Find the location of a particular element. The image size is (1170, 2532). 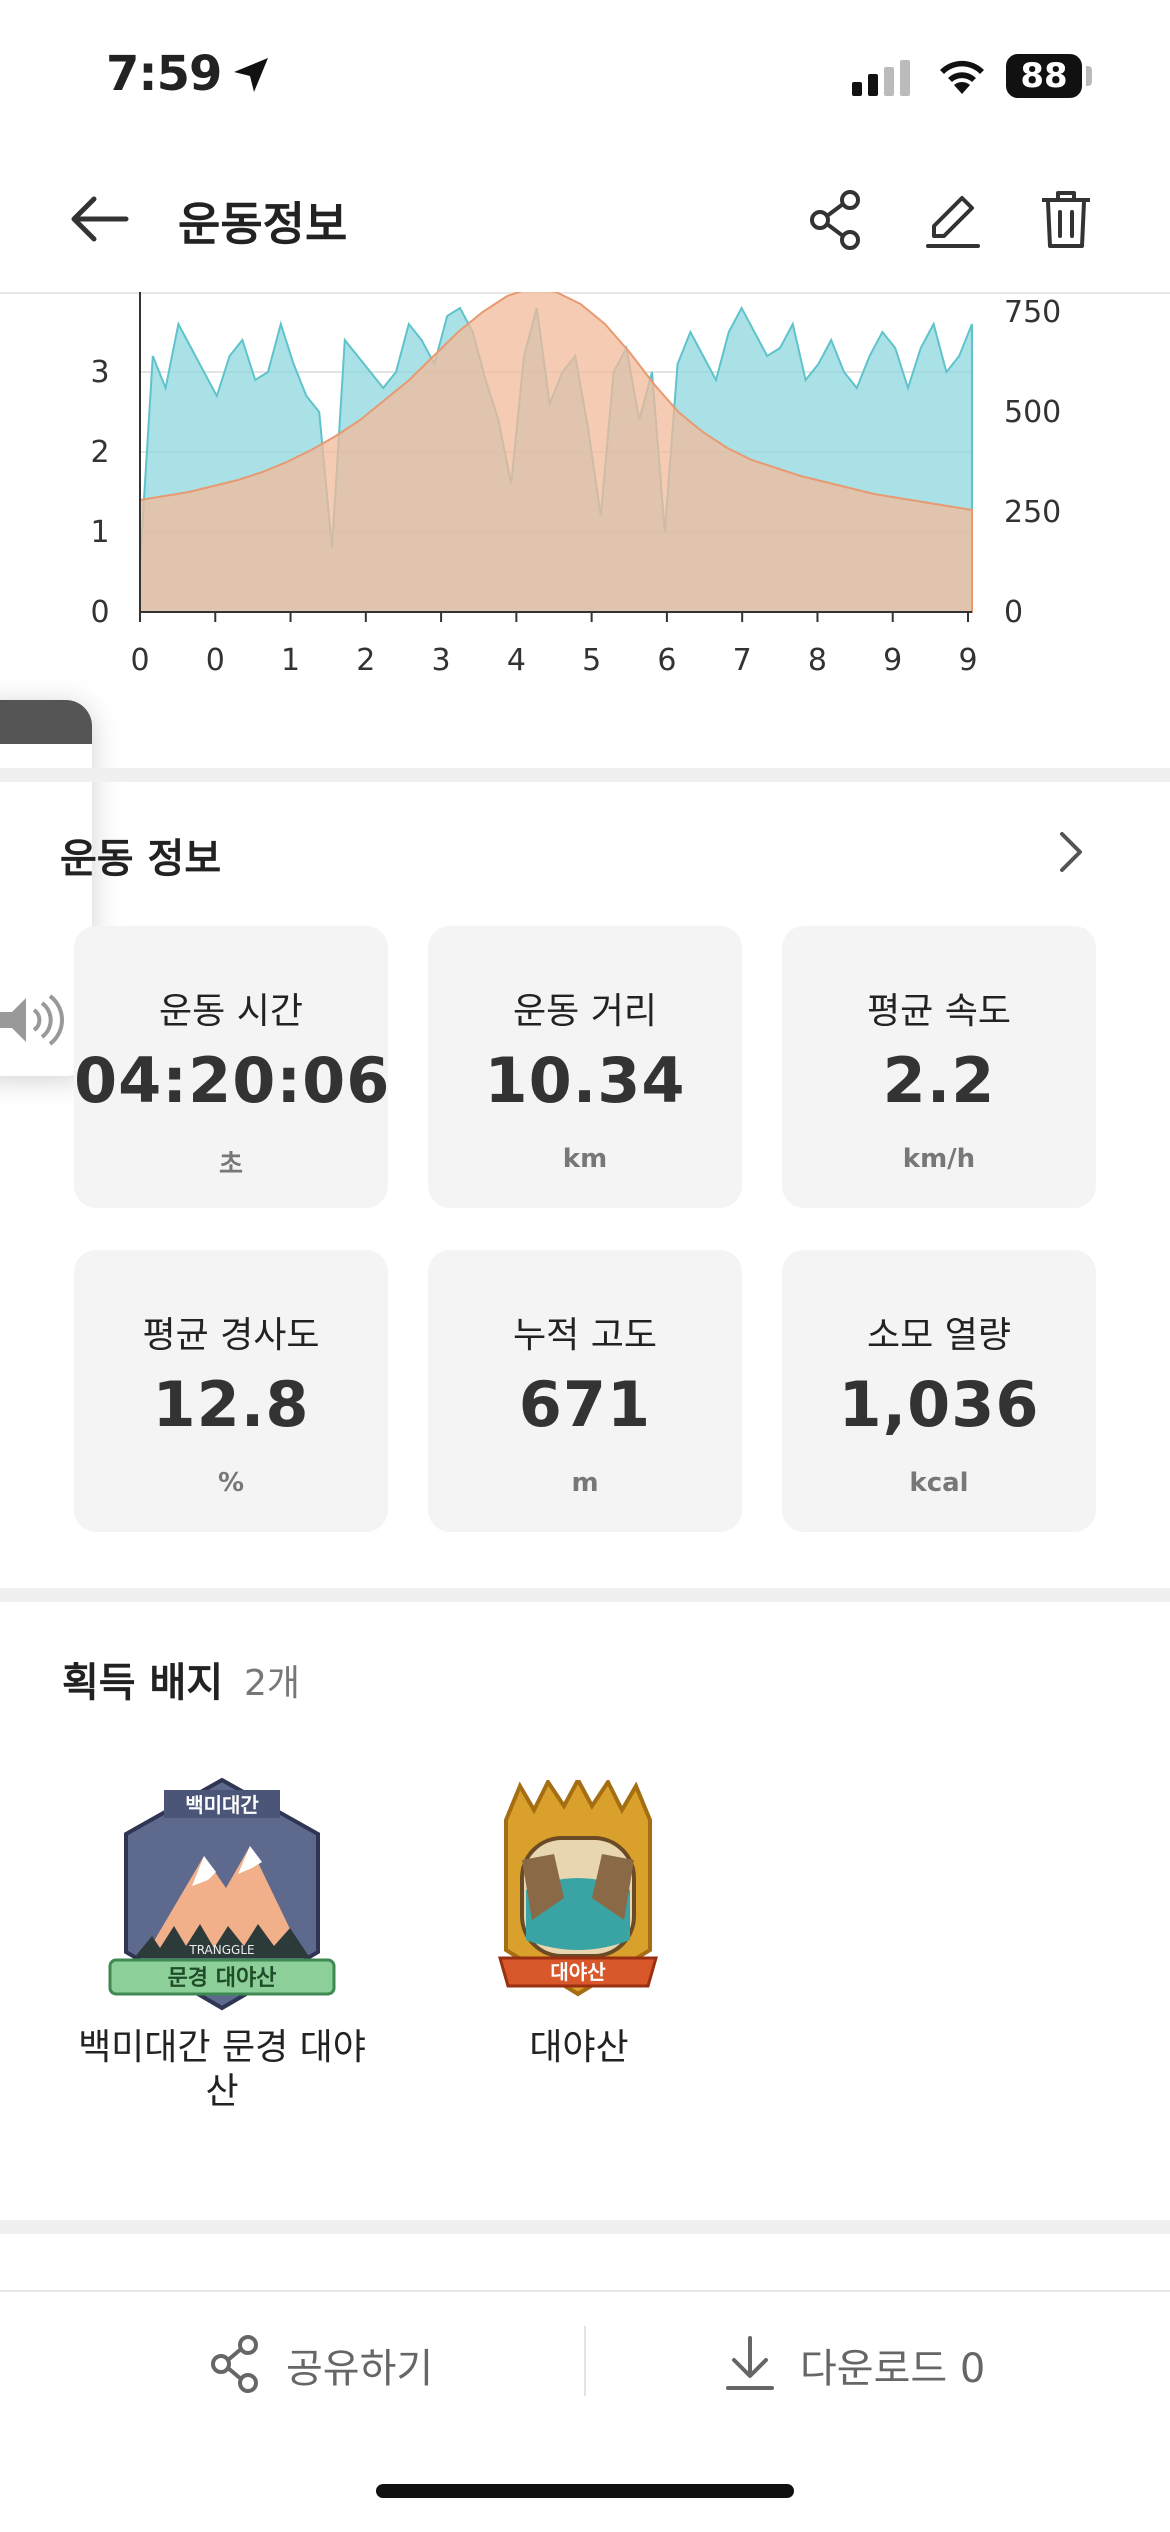

metric-label: 누적 고도 is located at coordinates (585, 1335).